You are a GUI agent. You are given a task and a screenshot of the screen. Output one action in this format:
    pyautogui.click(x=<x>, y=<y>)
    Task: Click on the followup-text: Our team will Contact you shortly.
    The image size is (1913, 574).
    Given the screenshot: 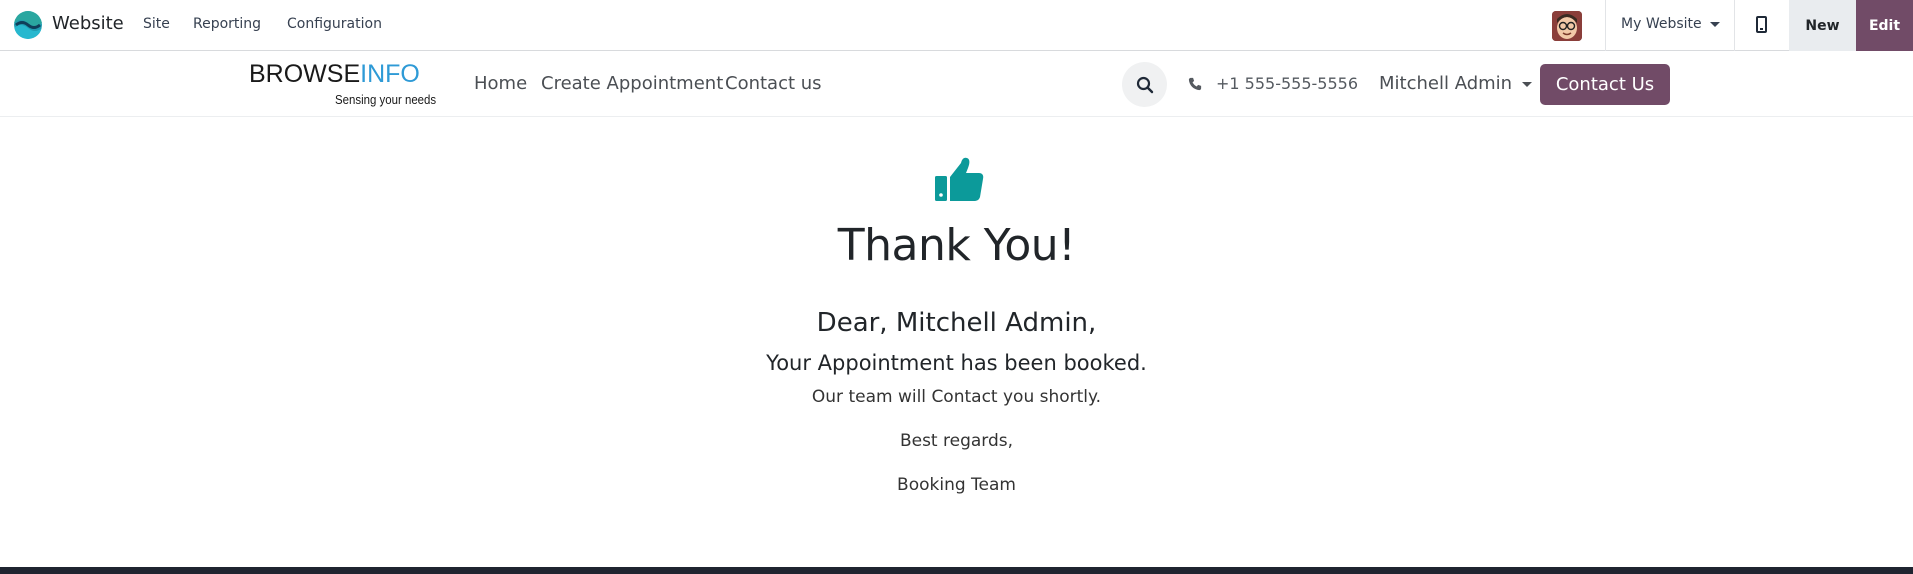 What is the action you would take?
    pyautogui.click(x=956, y=397)
    